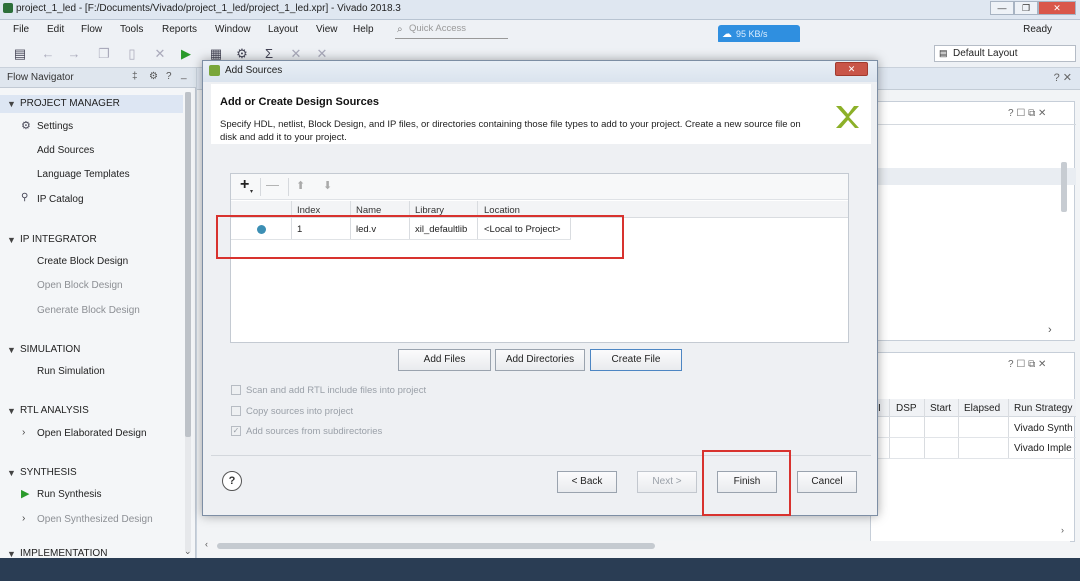 The image size is (1080, 581). Describe the element at coordinates (98, 78) in the screenshot. I see `flow-navigator-header: Flow Navigator ‡ ⚙ ? _` at that location.